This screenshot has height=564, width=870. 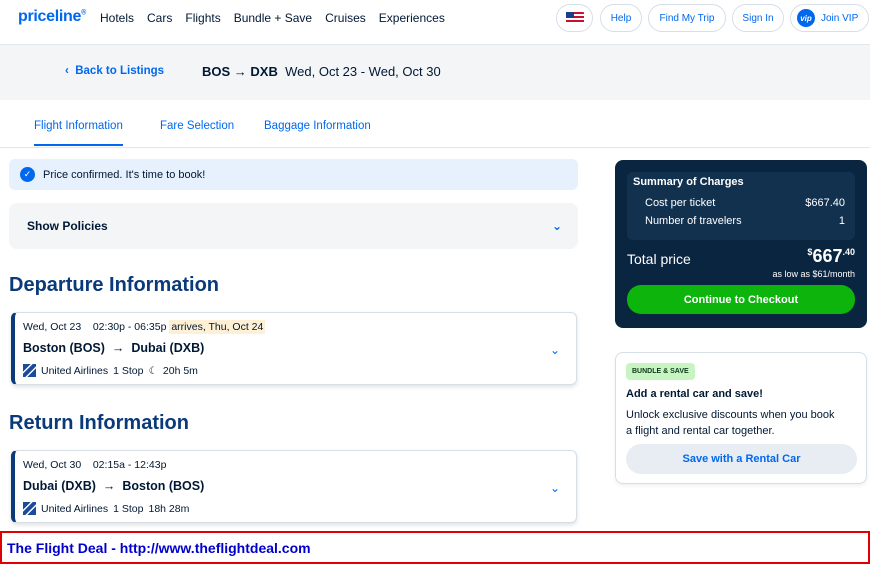 I want to click on departure-arrives-note: arrives, Thu, Oct 24, so click(x=217, y=327).